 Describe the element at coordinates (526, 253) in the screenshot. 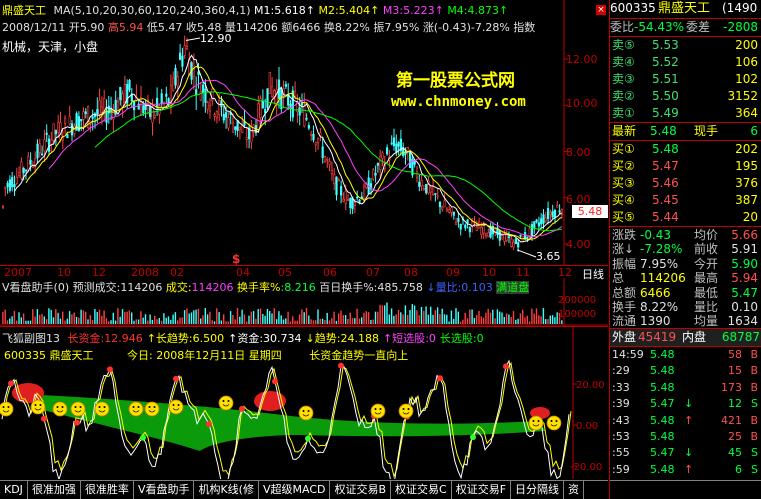

I see `low-marker-line` at that location.